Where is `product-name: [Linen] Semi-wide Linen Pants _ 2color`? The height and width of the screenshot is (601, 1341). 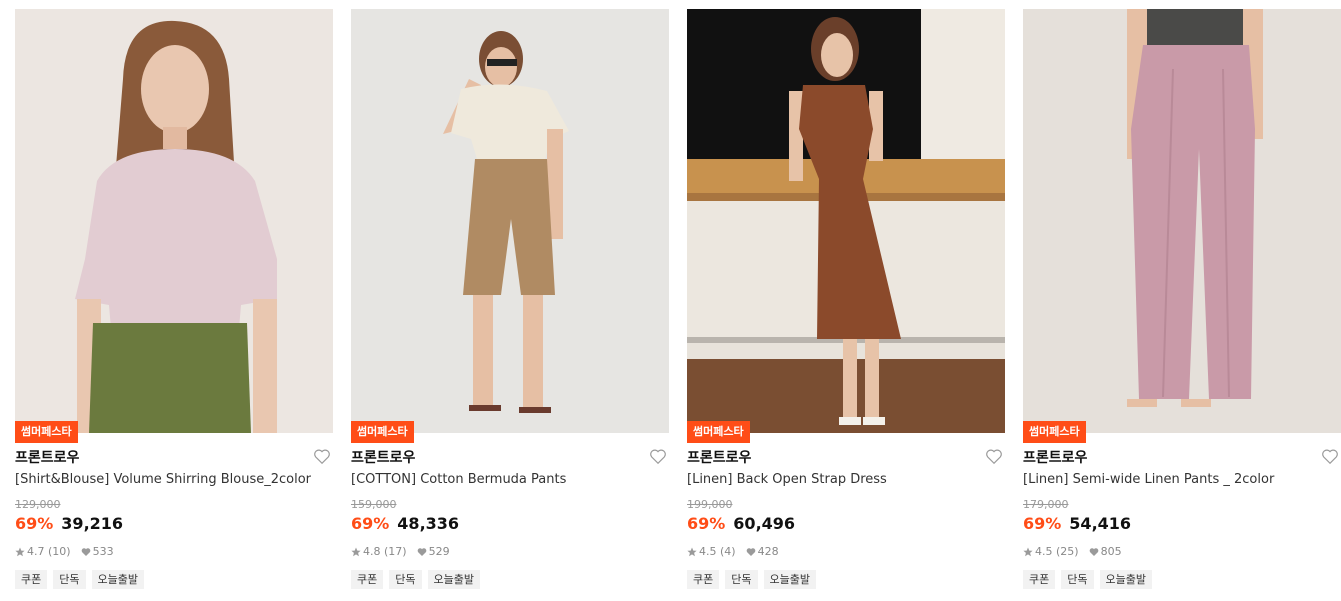 product-name: [Linen] Semi-wide Linen Pants _ 2color is located at coordinates (1148, 479).